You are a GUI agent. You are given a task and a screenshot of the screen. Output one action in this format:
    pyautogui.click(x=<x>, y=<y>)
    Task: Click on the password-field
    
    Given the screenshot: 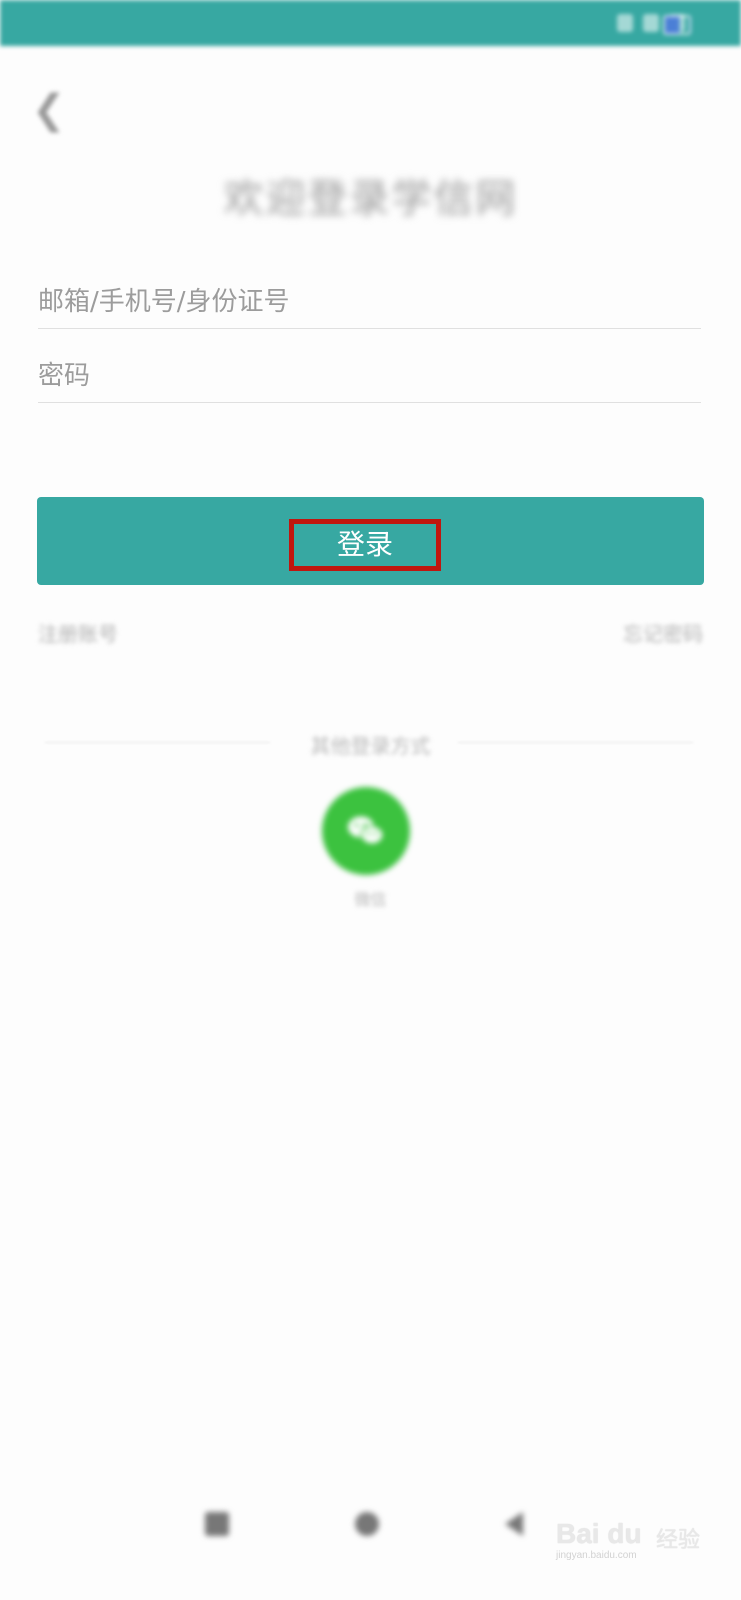 What is the action you would take?
    pyautogui.click(x=369, y=379)
    